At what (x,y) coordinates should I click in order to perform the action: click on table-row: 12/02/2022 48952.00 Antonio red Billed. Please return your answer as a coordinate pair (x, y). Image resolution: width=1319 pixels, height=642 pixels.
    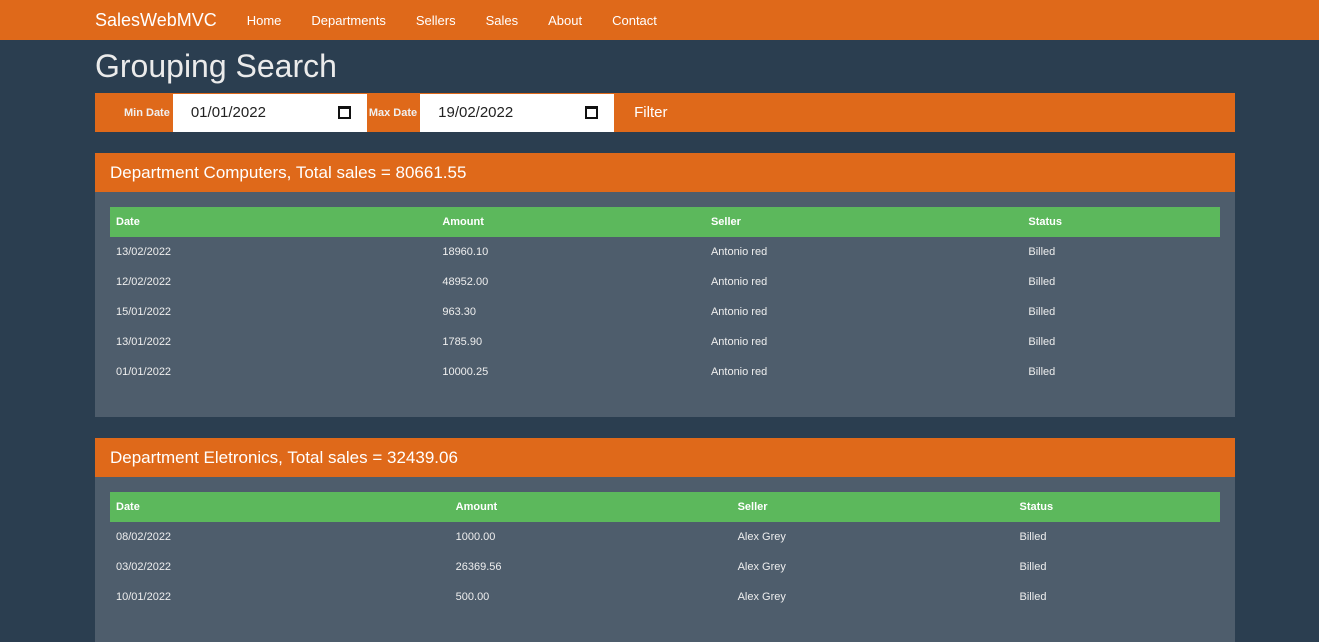
    Looking at the image, I should click on (665, 282).